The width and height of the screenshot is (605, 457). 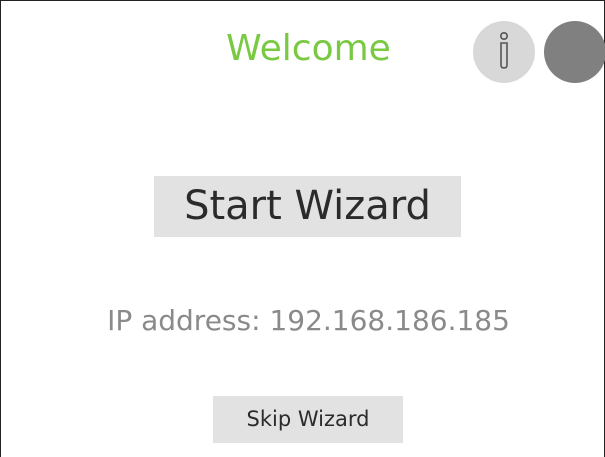 I want to click on start-wizard-button: Start Wizard, so click(x=307, y=206).